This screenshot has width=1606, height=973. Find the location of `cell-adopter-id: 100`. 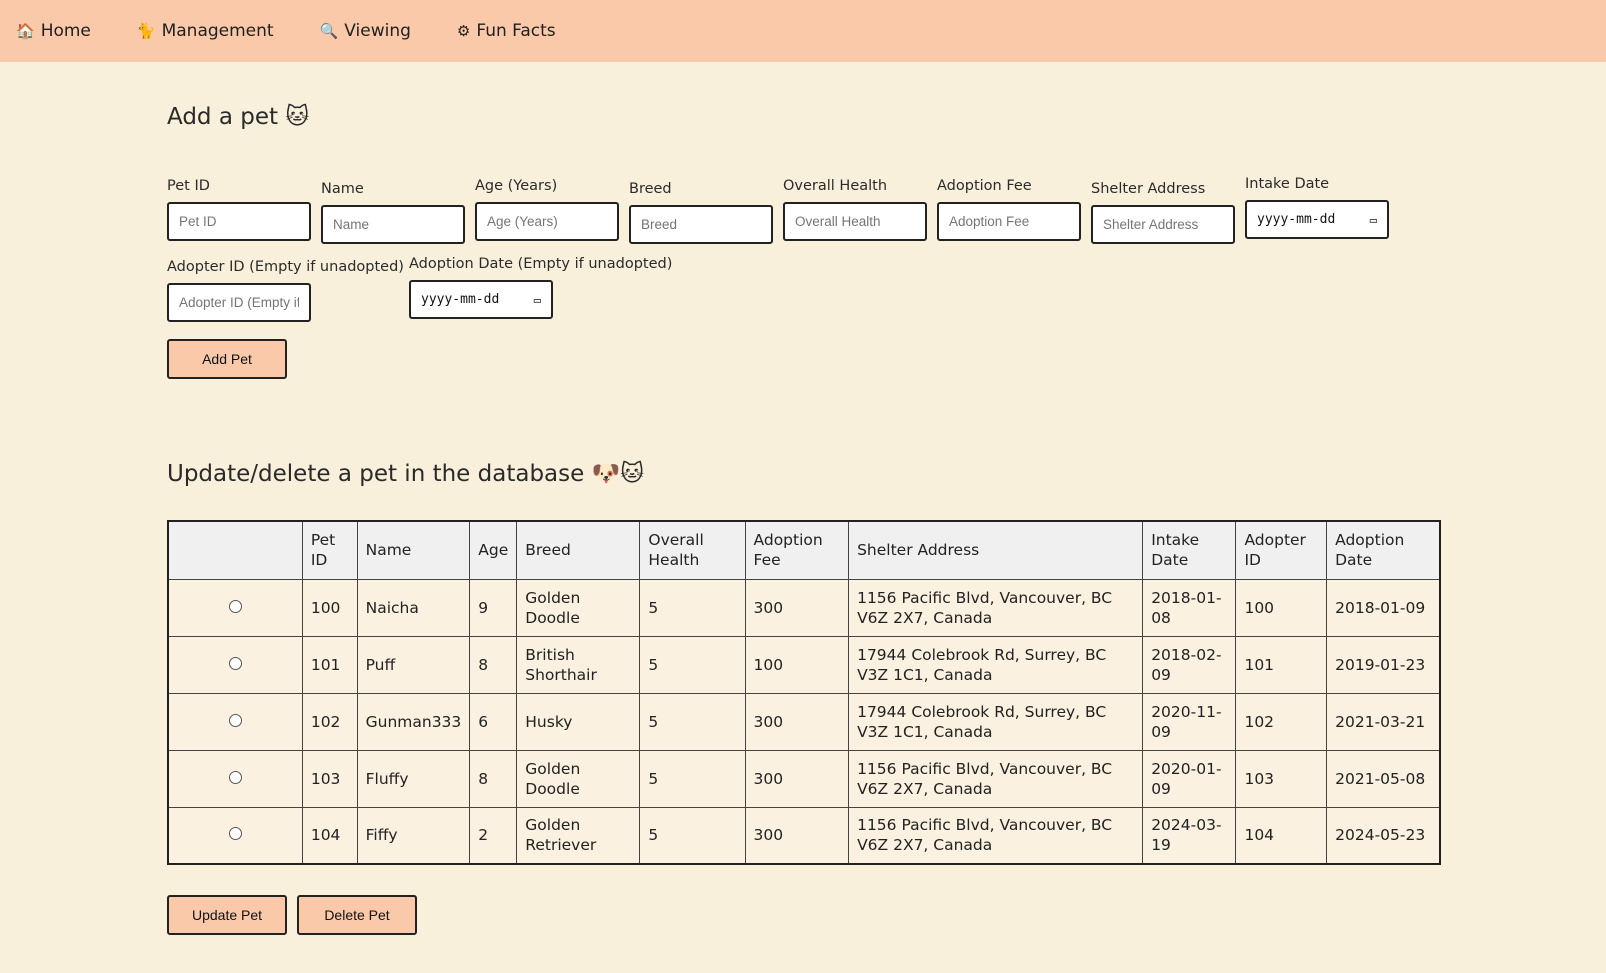

cell-adopter-id: 100 is located at coordinates (1281, 607).